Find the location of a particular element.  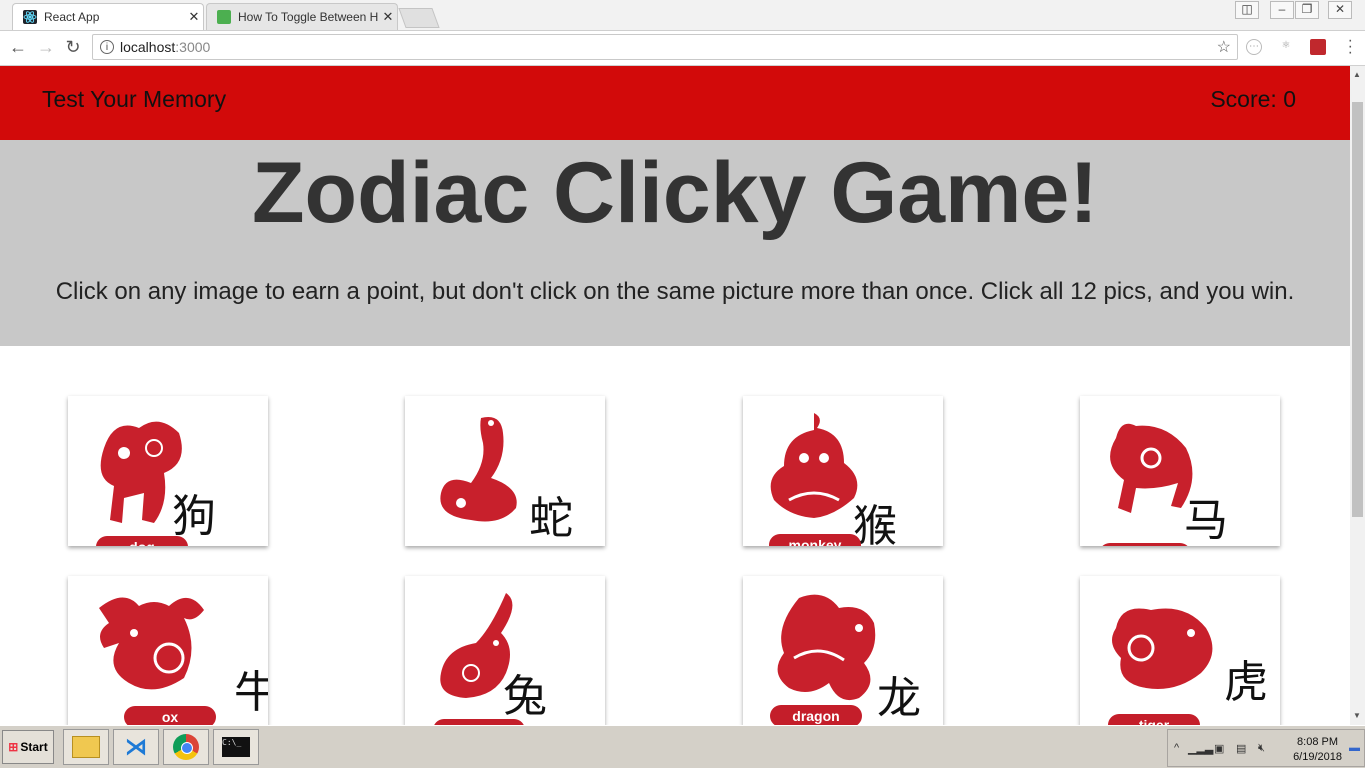

page-scrollbar: ▲ ▼ is located at coordinates (1357, 395).